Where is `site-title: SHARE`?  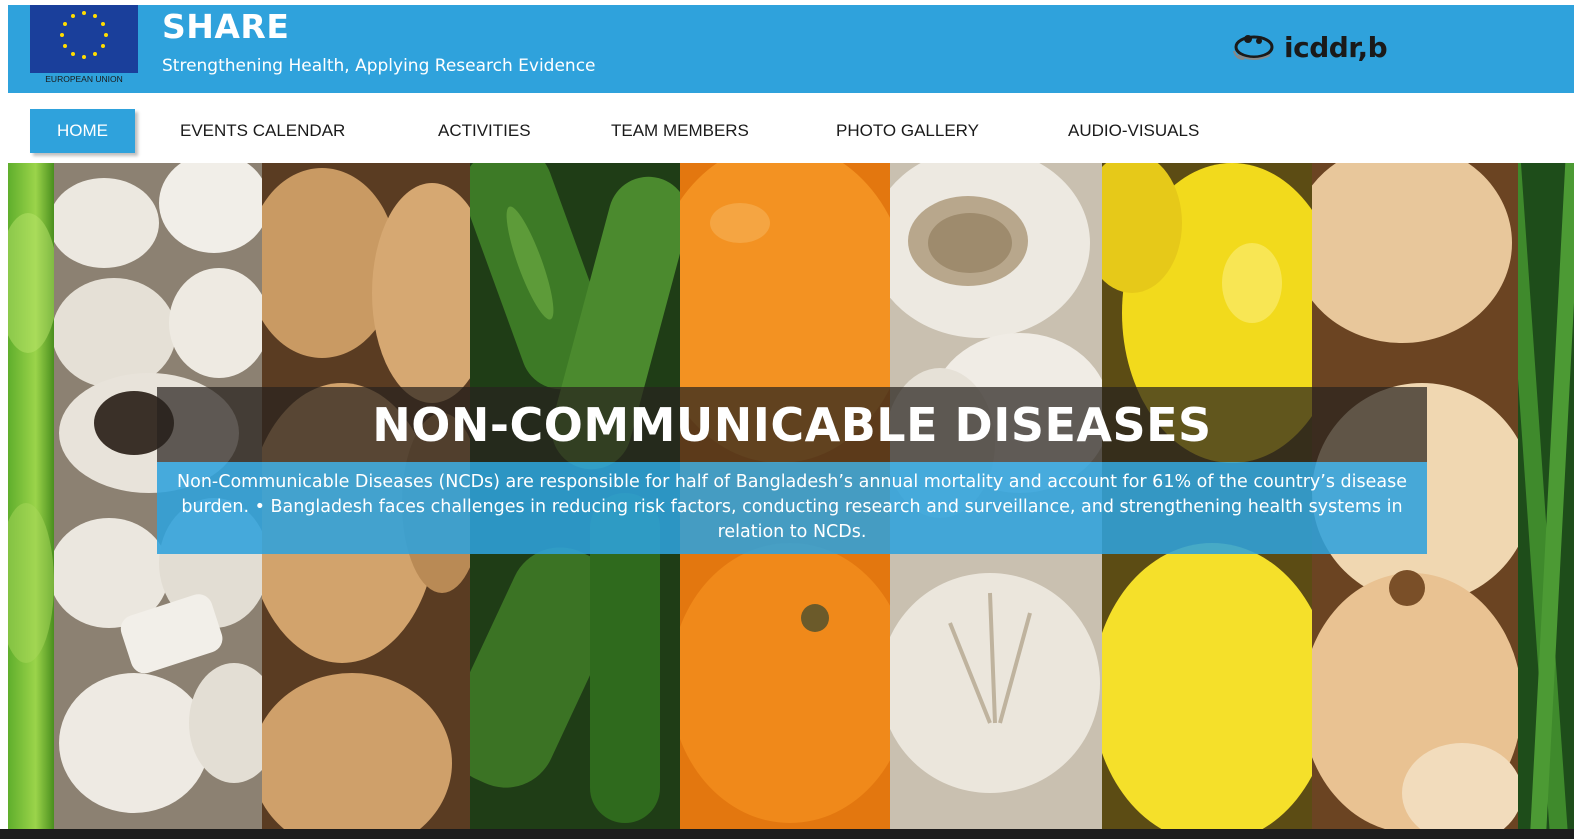
site-title: SHARE is located at coordinates (225, 26).